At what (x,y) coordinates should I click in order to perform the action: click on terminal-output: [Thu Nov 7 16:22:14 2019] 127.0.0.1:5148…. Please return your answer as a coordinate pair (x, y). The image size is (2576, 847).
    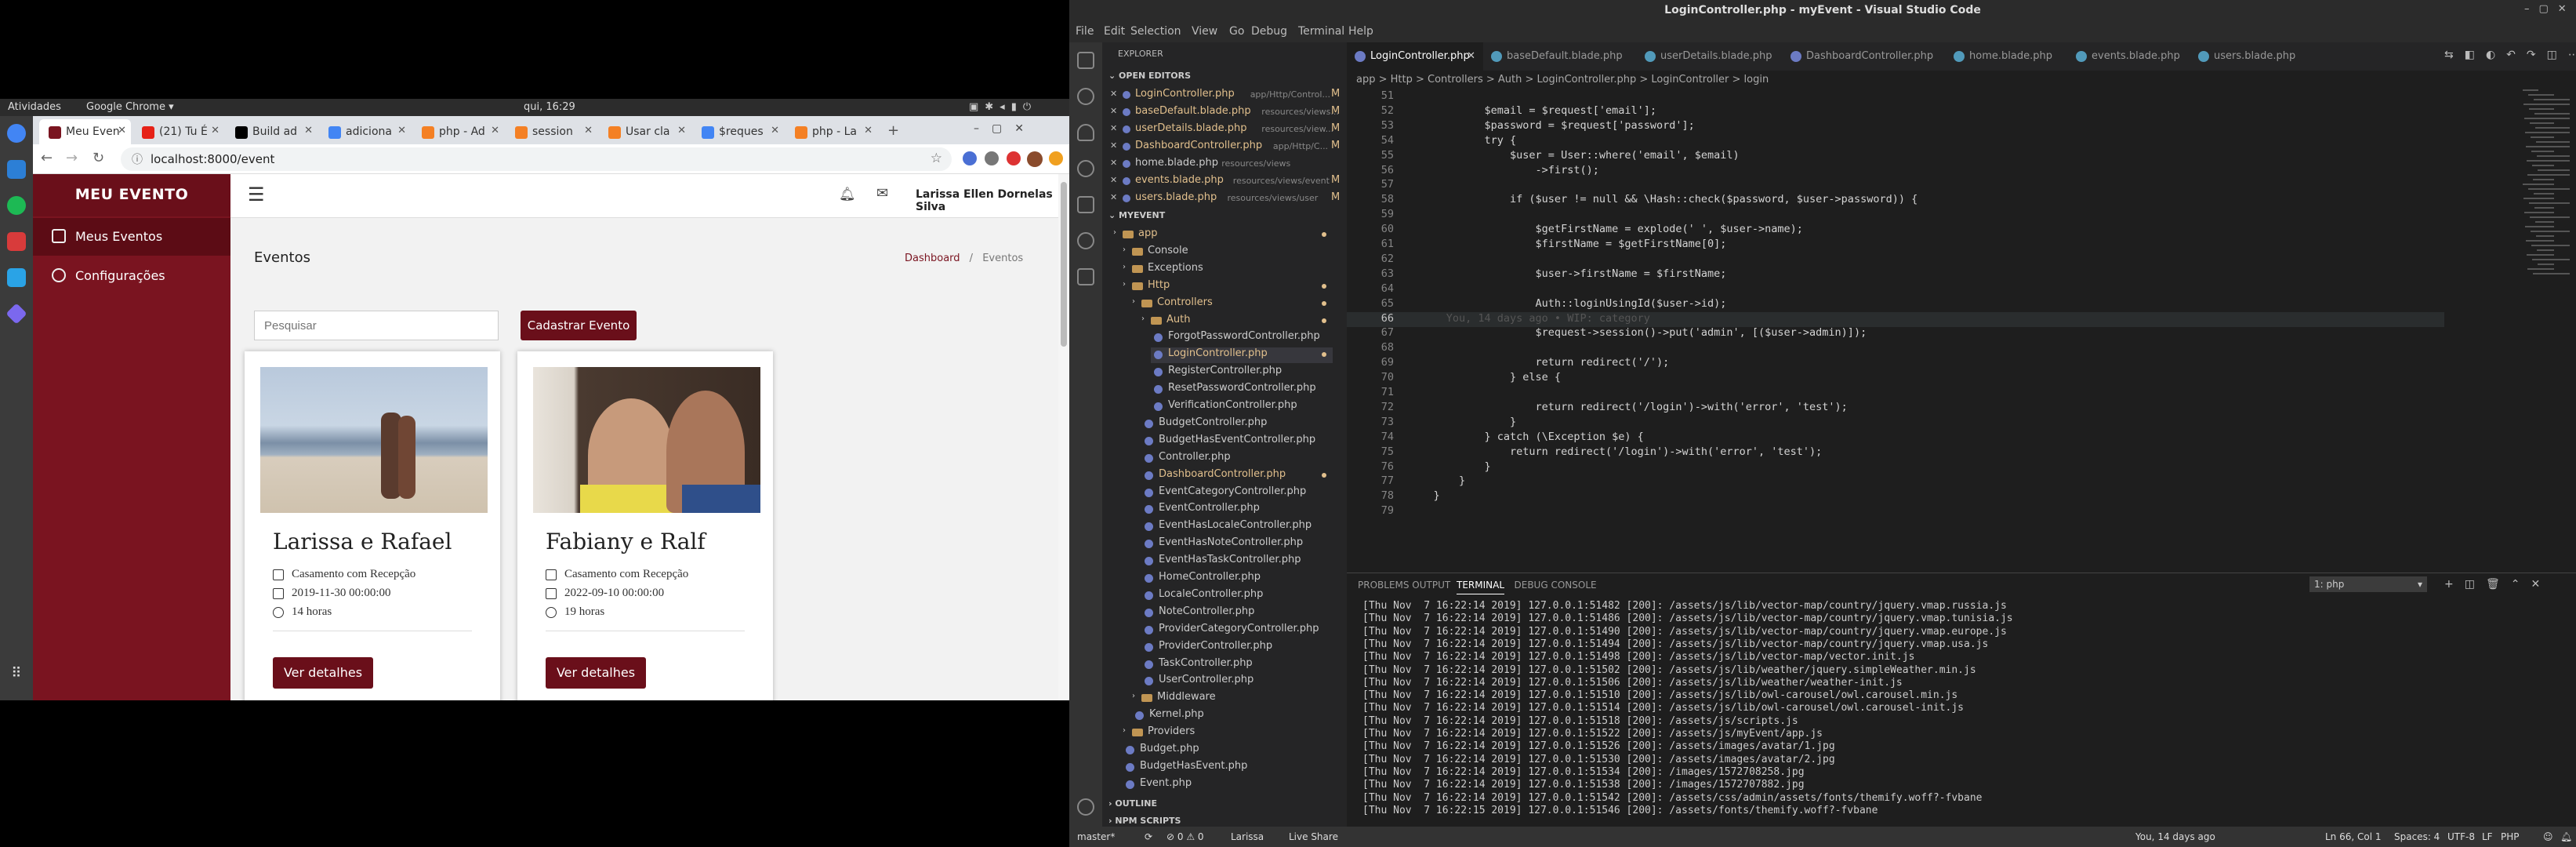
    Looking at the image, I should click on (1962, 713).